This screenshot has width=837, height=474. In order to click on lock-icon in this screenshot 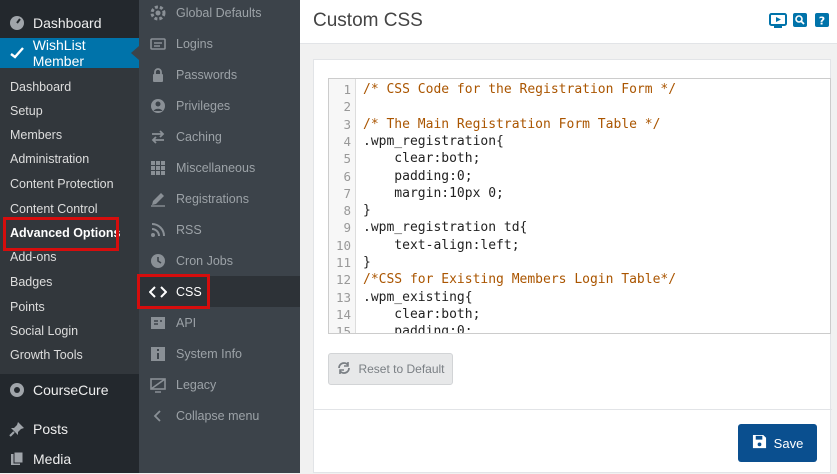, I will do `click(158, 75)`.